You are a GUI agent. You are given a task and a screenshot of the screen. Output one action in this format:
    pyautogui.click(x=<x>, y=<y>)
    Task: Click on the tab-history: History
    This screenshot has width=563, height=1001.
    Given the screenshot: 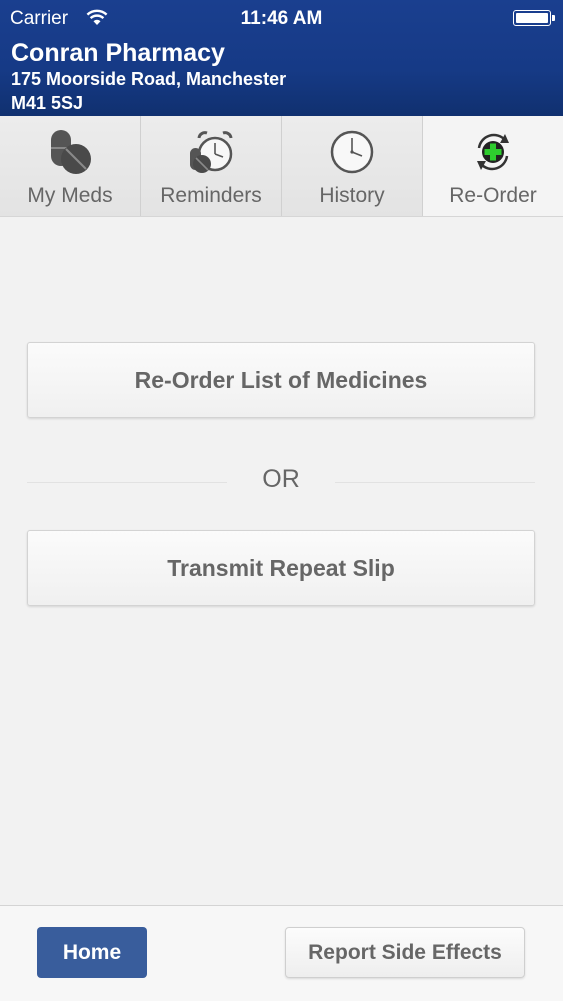 What is the action you would take?
    pyautogui.click(x=352, y=166)
    